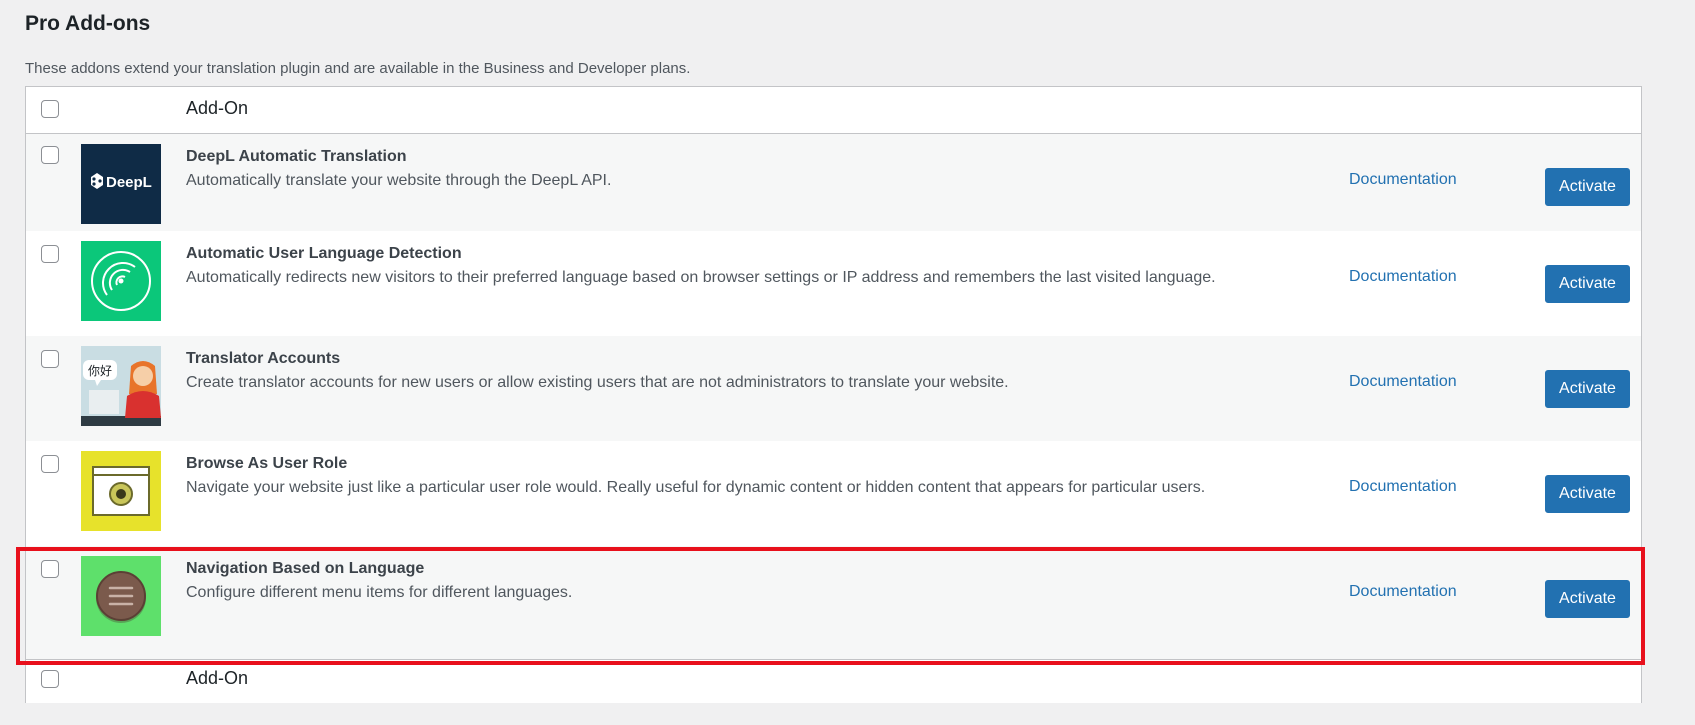 The width and height of the screenshot is (1695, 725). Describe the element at coordinates (324, 253) in the screenshot. I see `addon-name: Automatic User Language Detection` at that location.